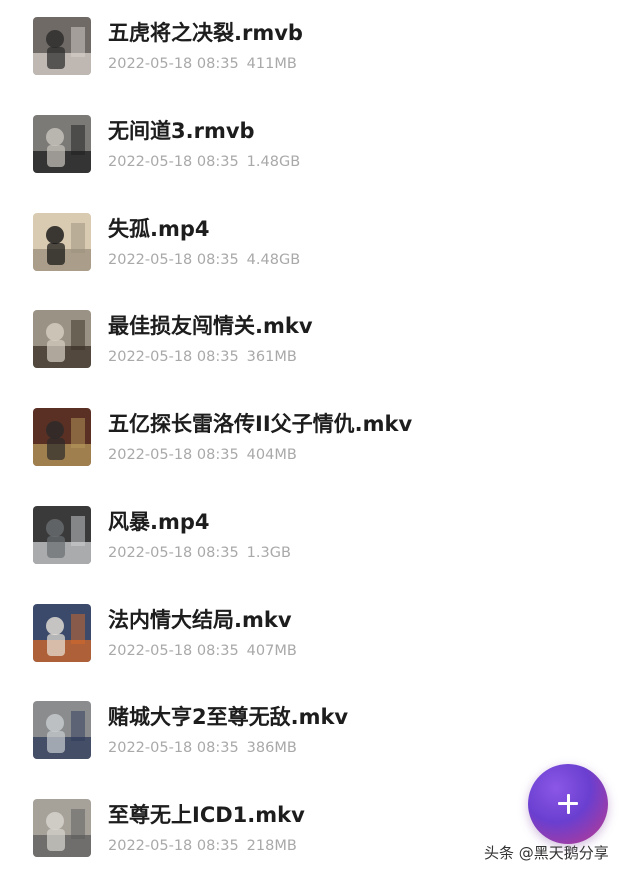 The height and width of the screenshot is (878, 640). What do you see at coordinates (159, 521) in the screenshot?
I see `file-name: 风暴.mp4` at bounding box center [159, 521].